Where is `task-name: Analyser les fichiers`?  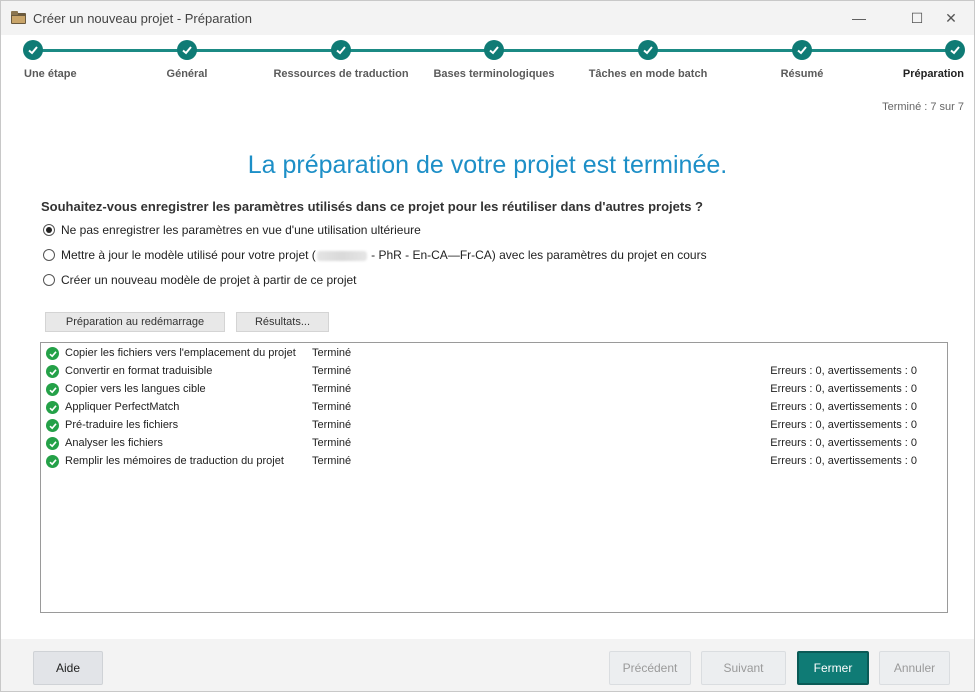 task-name: Analyser les fichiers is located at coordinates (114, 443).